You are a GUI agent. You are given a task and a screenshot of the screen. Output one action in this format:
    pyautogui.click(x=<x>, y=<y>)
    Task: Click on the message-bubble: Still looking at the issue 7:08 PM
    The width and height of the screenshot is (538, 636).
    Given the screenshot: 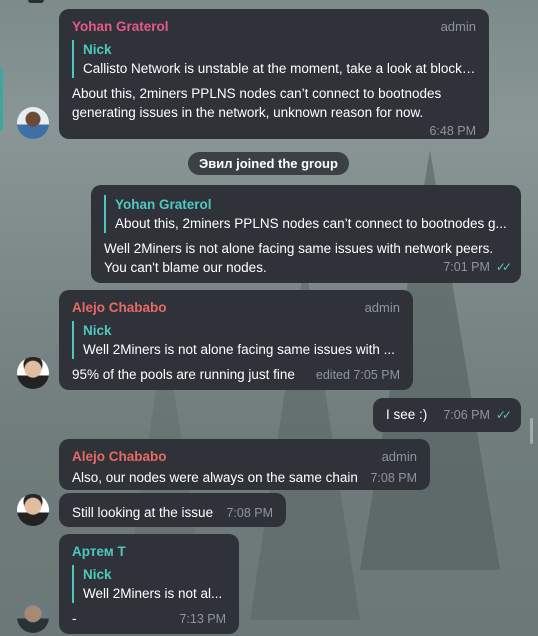 What is the action you would take?
    pyautogui.click(x=172, y=510)
    